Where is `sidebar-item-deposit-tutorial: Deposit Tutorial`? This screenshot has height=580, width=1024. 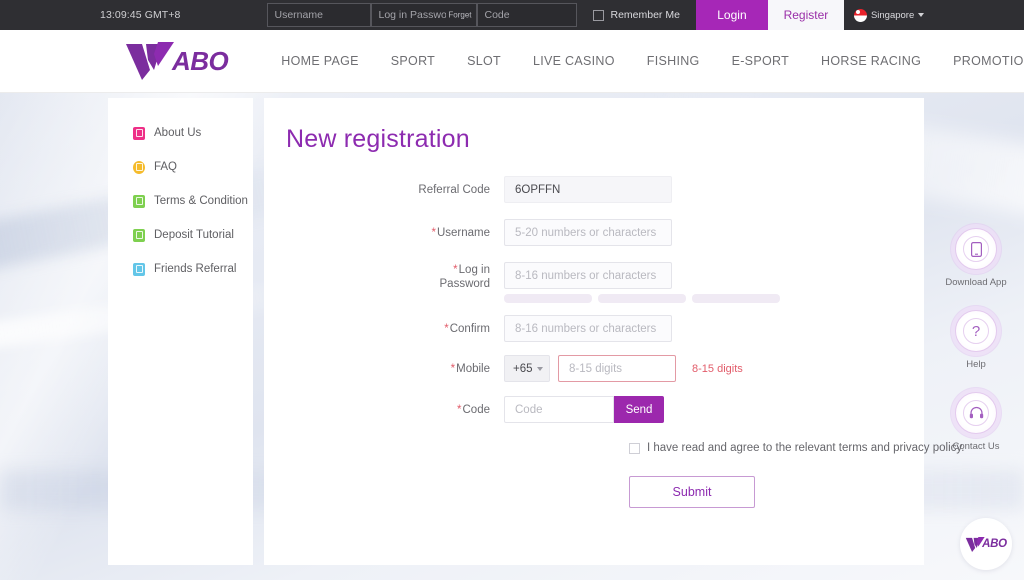 sidebar-item-deposit-tutorial: Deposit Tutorial is located at coordinates (180, 235).